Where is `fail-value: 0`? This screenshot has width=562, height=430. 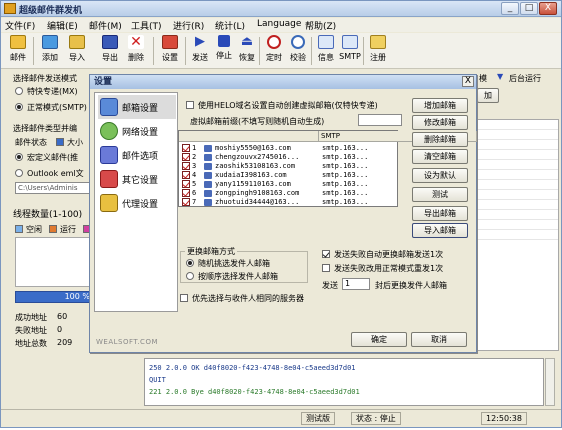
fail-value: 0 is located at coordinates (60, 329).